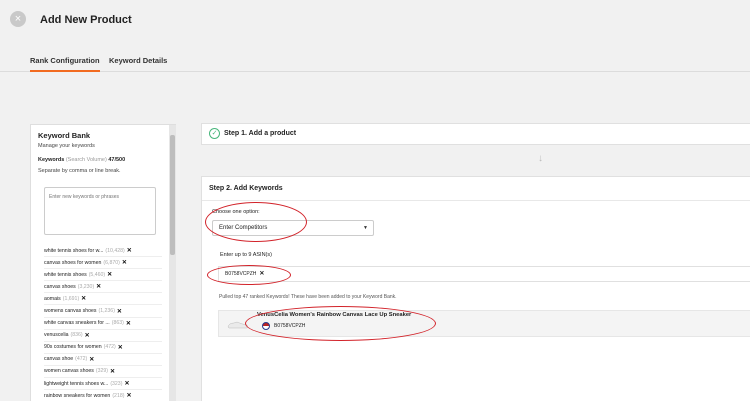  Describe the element at coordinates (115, 250) in the screenshot. I see `keyword-volume: (10,428)` at that location.